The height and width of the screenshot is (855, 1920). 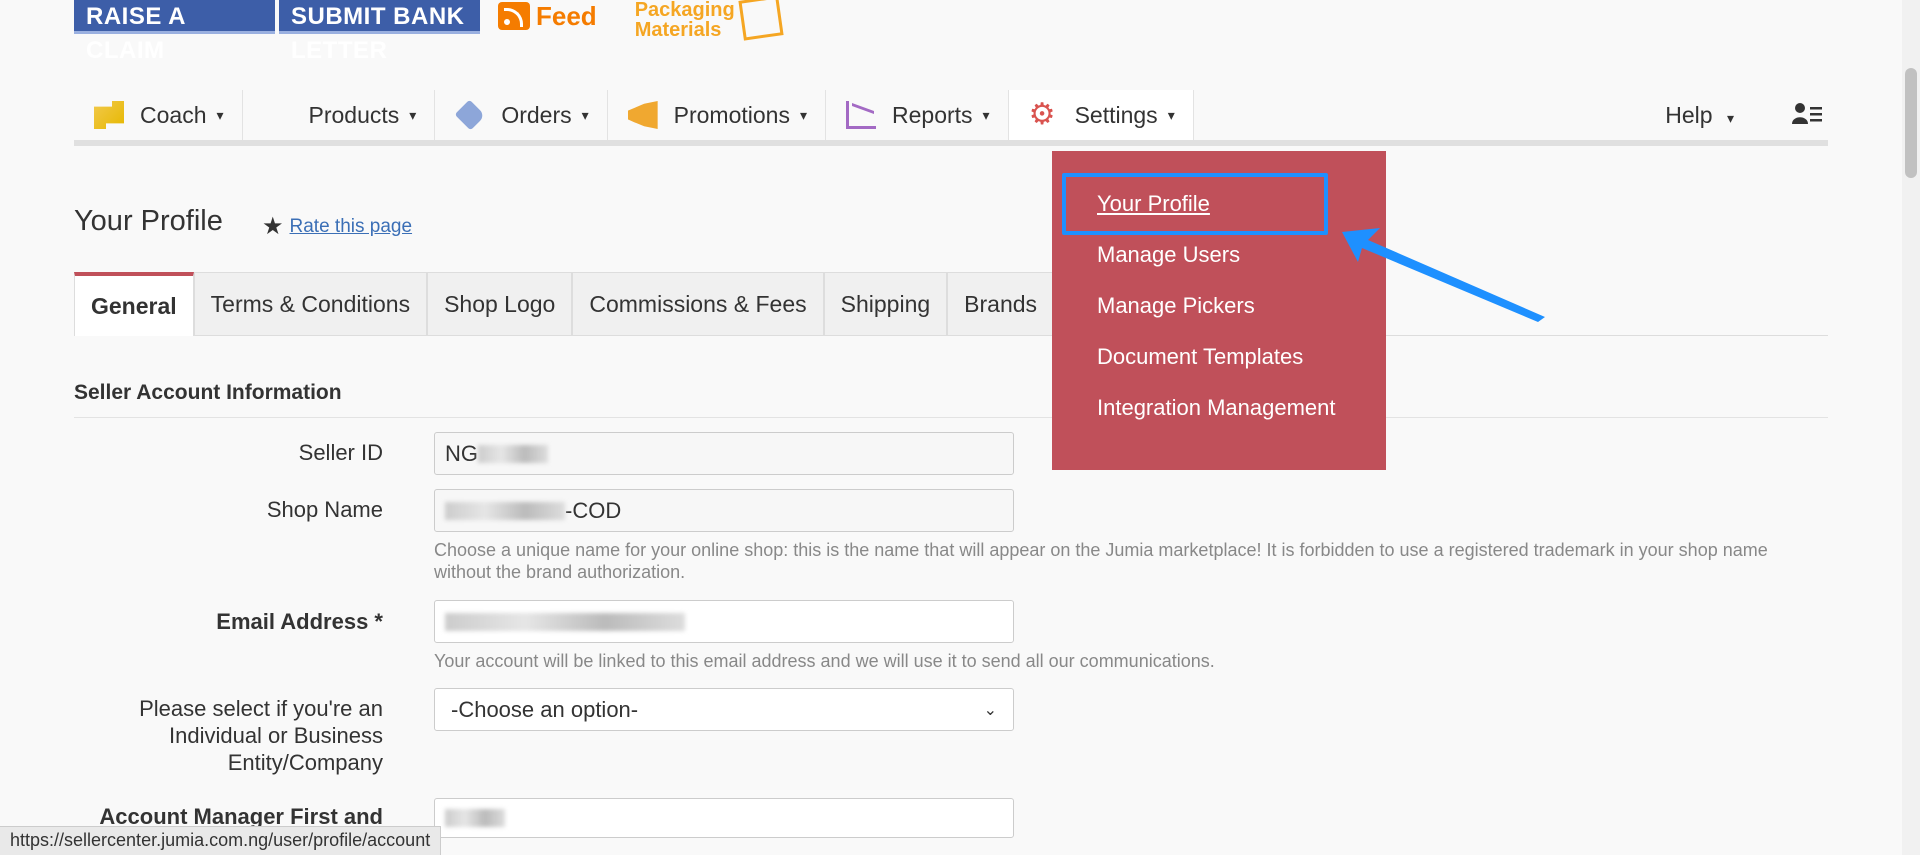 I want to click on feed-label: Feed, so click(x=566, y=15).